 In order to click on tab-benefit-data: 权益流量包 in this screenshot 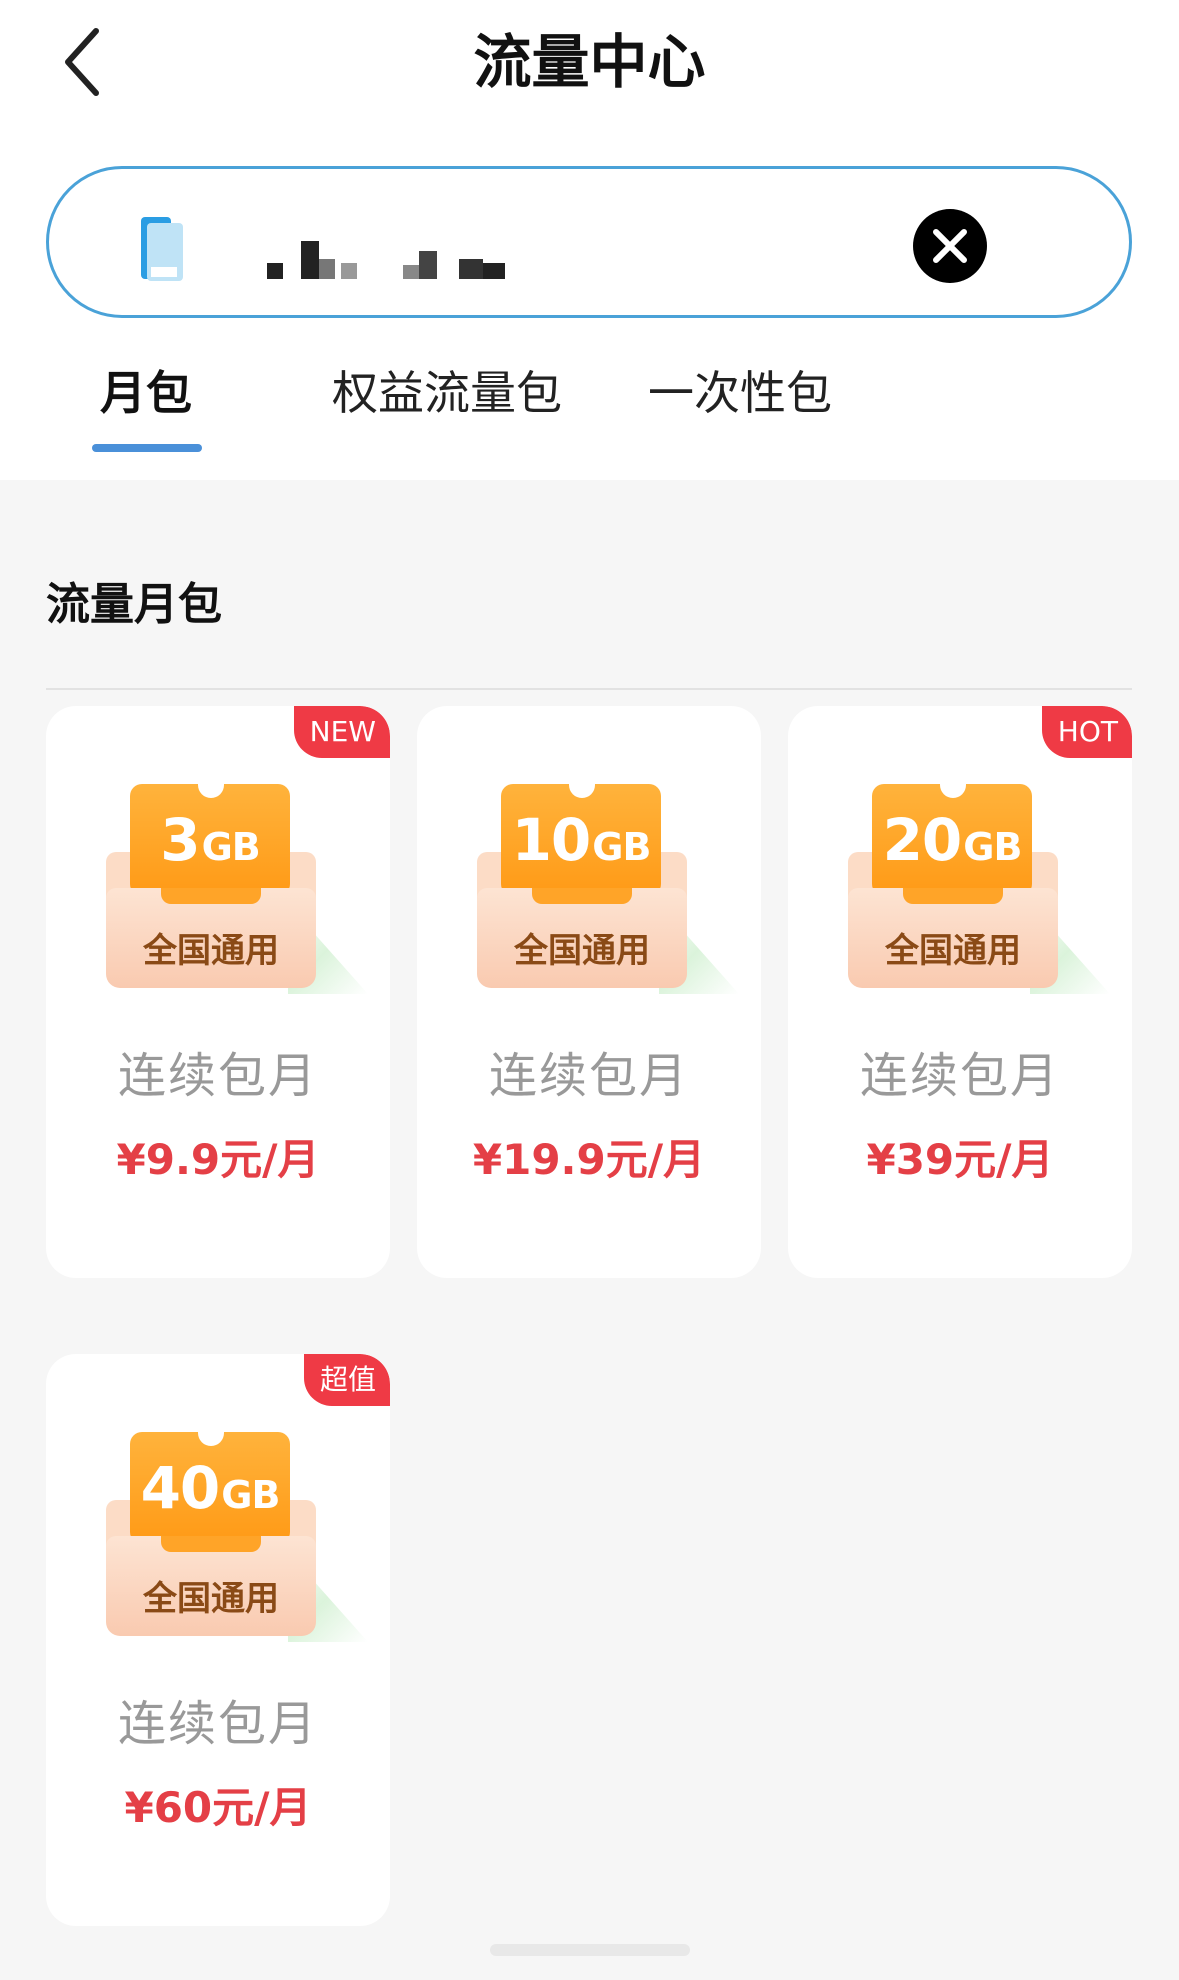, I will do `click(447, 393)`.